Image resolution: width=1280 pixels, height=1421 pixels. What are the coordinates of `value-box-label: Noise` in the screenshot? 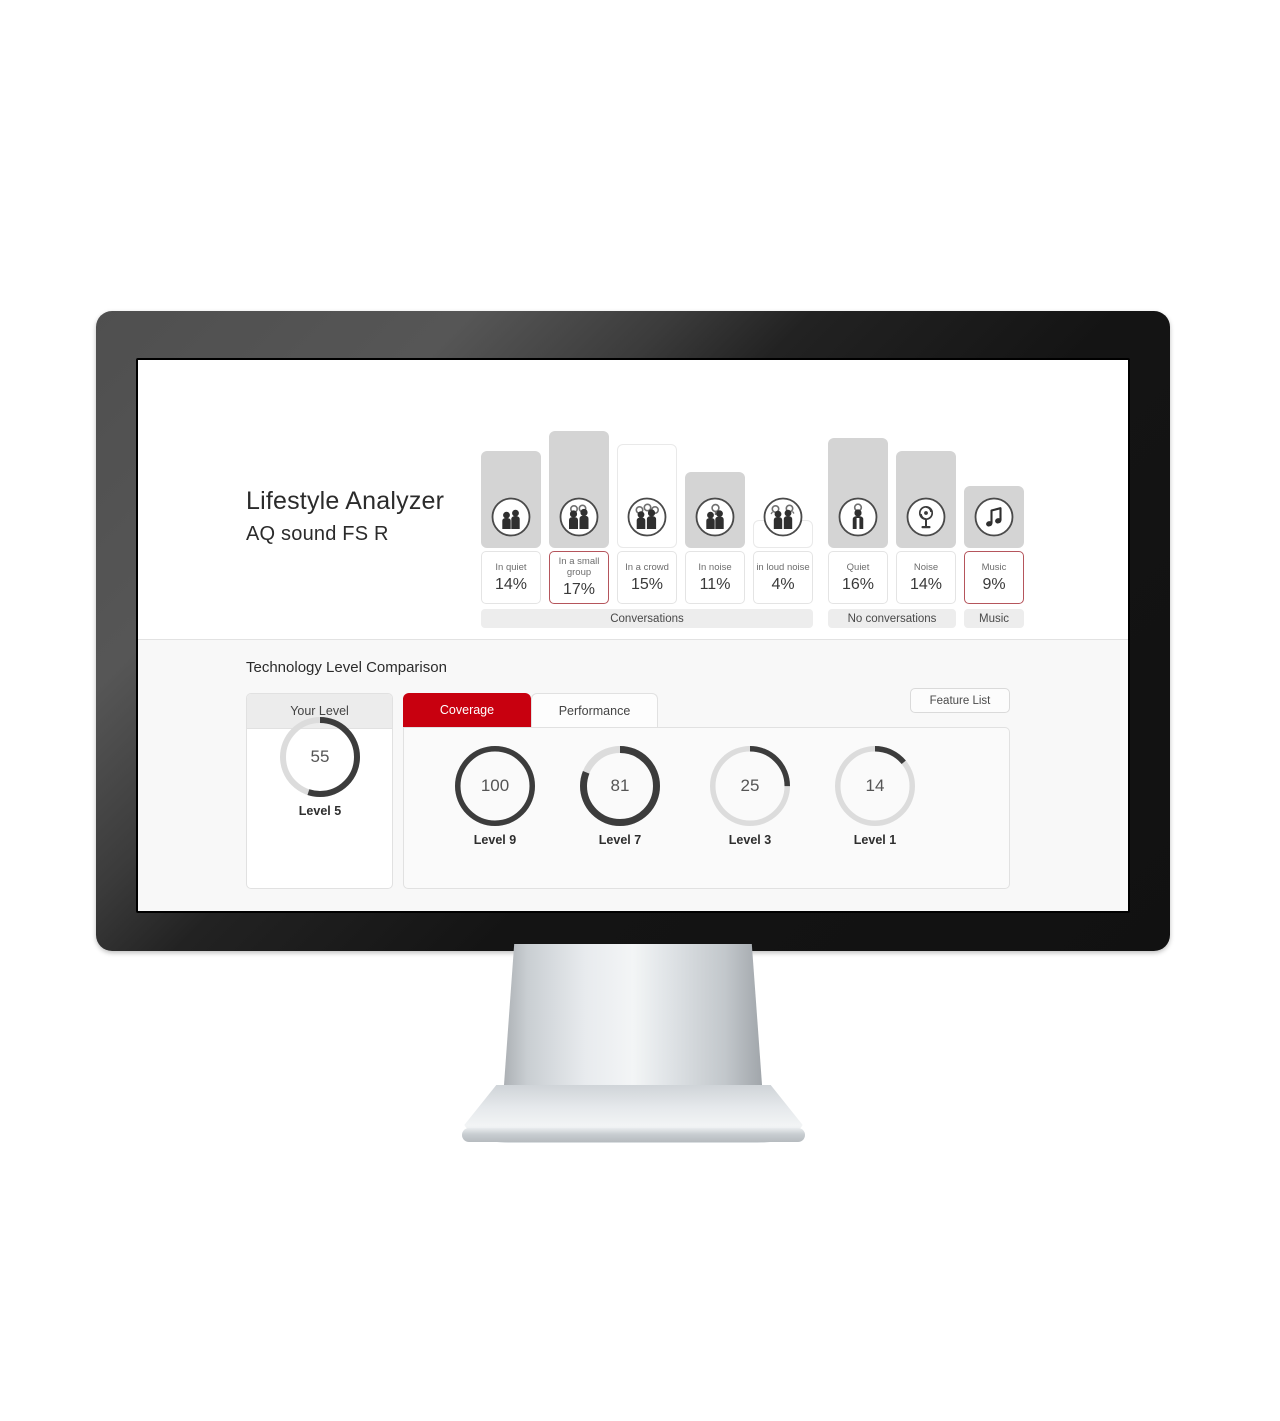 It's located at (926, 567).